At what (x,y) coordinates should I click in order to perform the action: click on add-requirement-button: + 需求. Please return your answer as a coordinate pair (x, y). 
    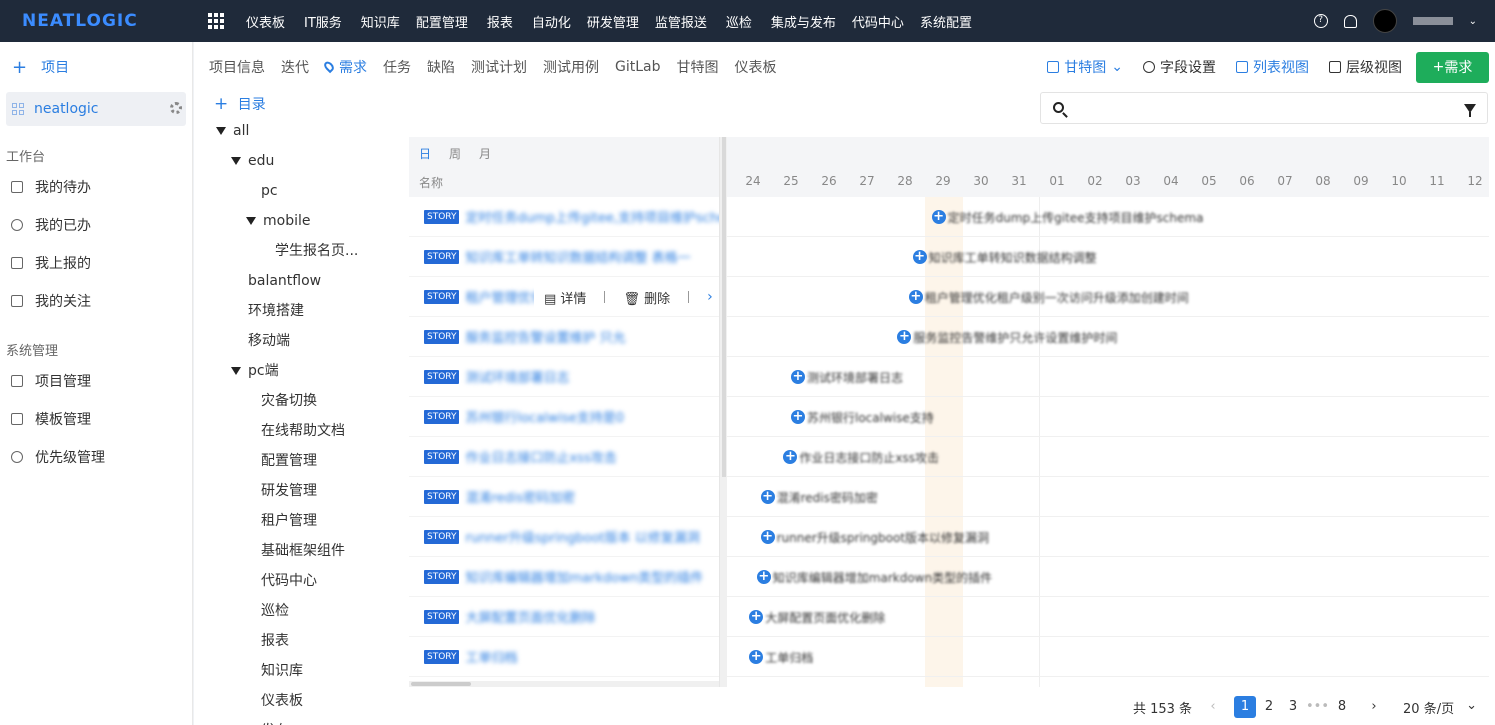
    Looking at the image, I should click on (1452, 67).